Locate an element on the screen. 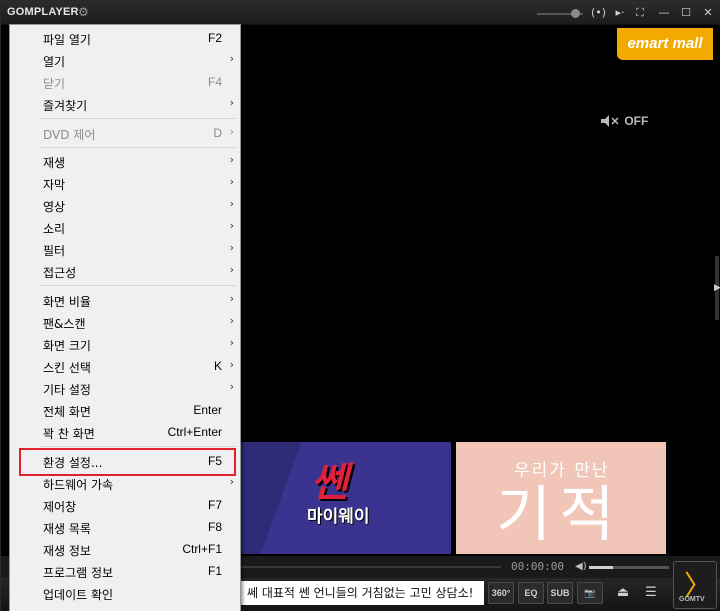  thumbnail-decoration is located at coordinates (355, 498).